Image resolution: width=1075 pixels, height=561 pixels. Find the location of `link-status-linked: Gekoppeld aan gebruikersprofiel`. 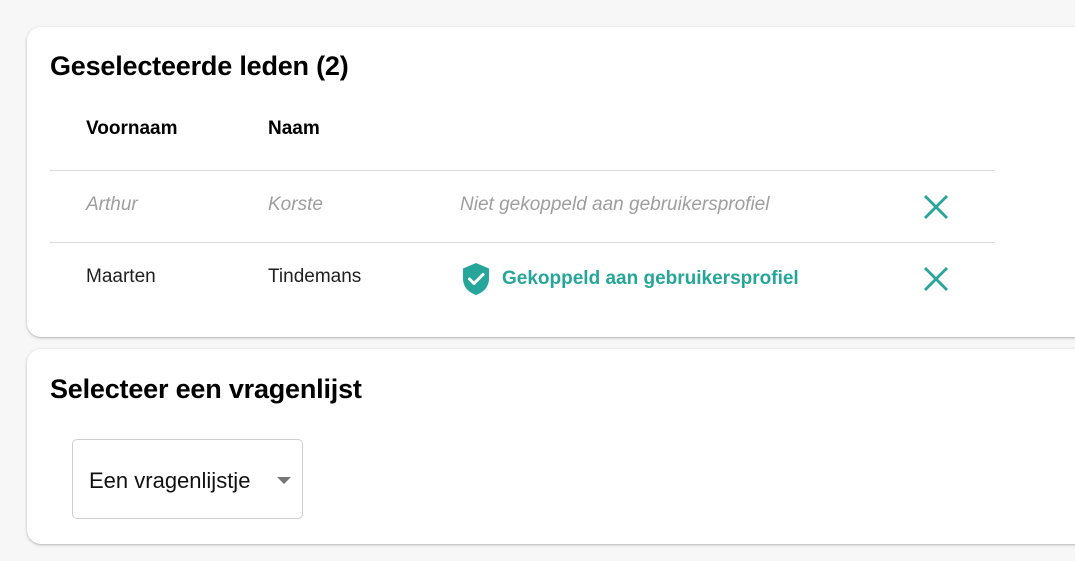

link-status-linked: Gekoppeld aan gebruikersprofiel is located at coordinates (629, 279).